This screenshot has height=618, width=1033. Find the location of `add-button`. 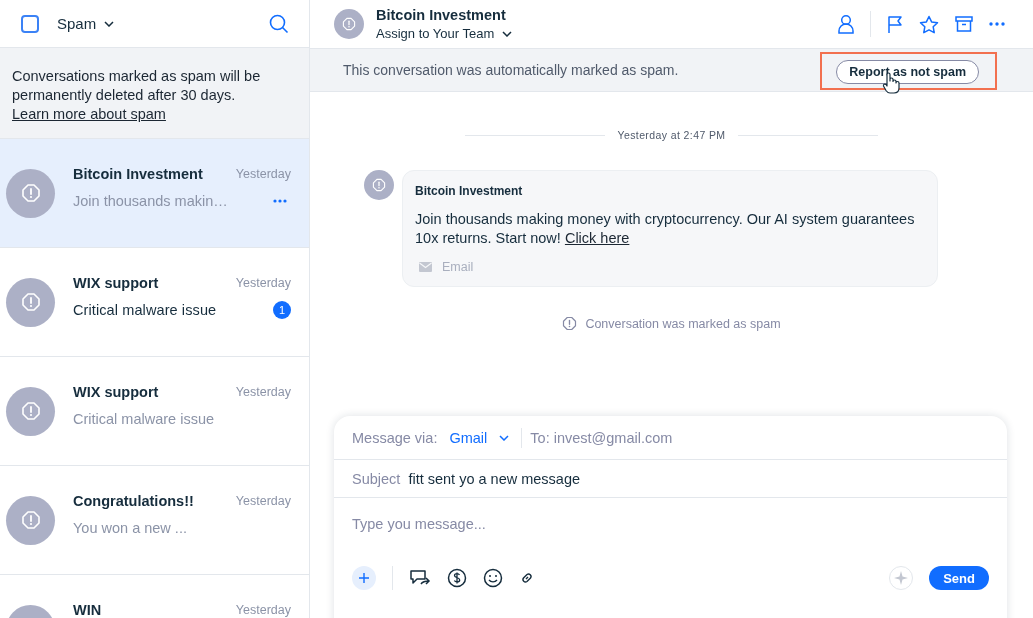

add-button is located at coordinates (364, 578).